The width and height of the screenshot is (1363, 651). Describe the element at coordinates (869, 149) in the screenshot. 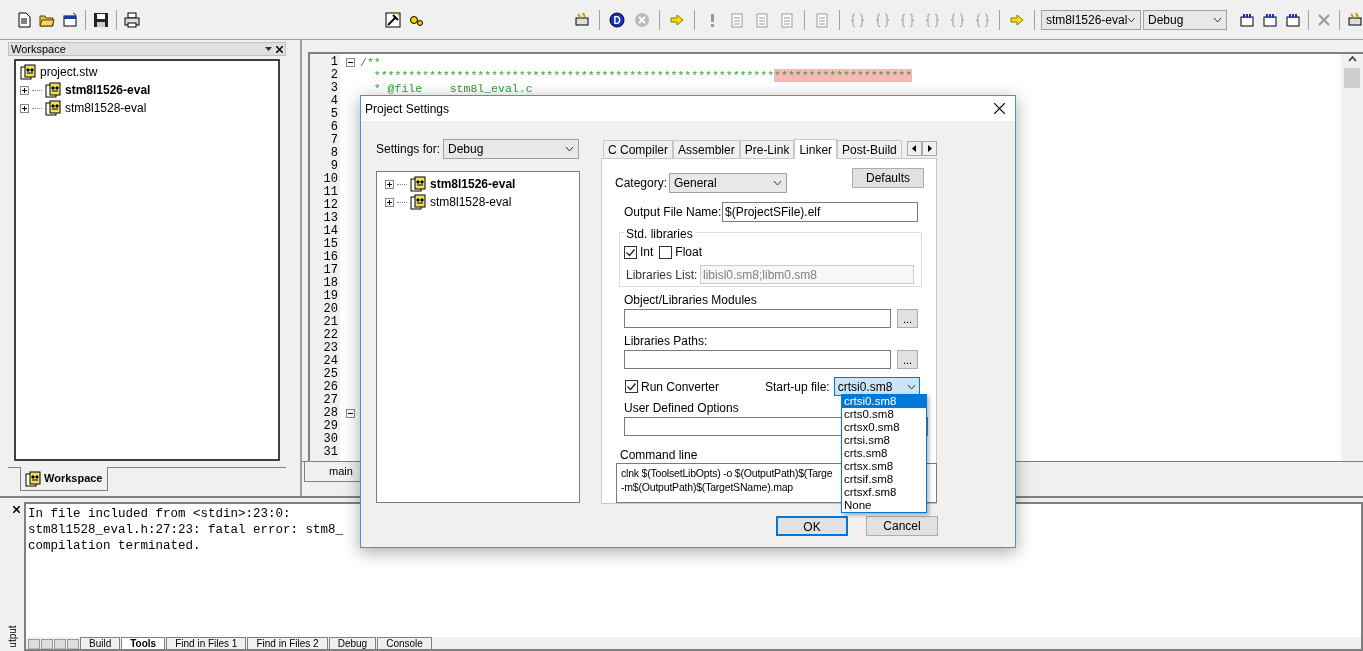

I see `settings-tab: Post-Build` at that location.